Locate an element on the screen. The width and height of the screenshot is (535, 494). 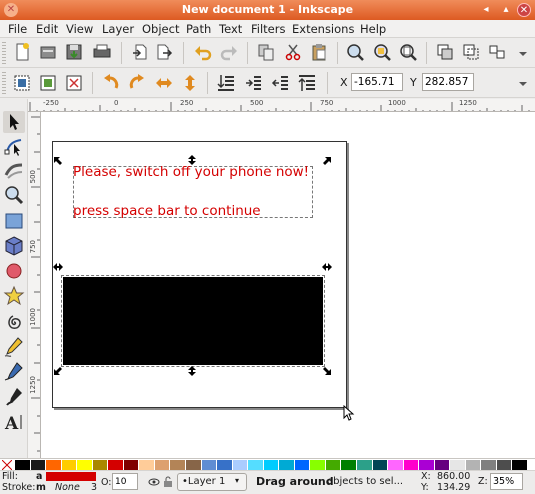
rectangle-tool-icon is located at coordinates (14, 221).